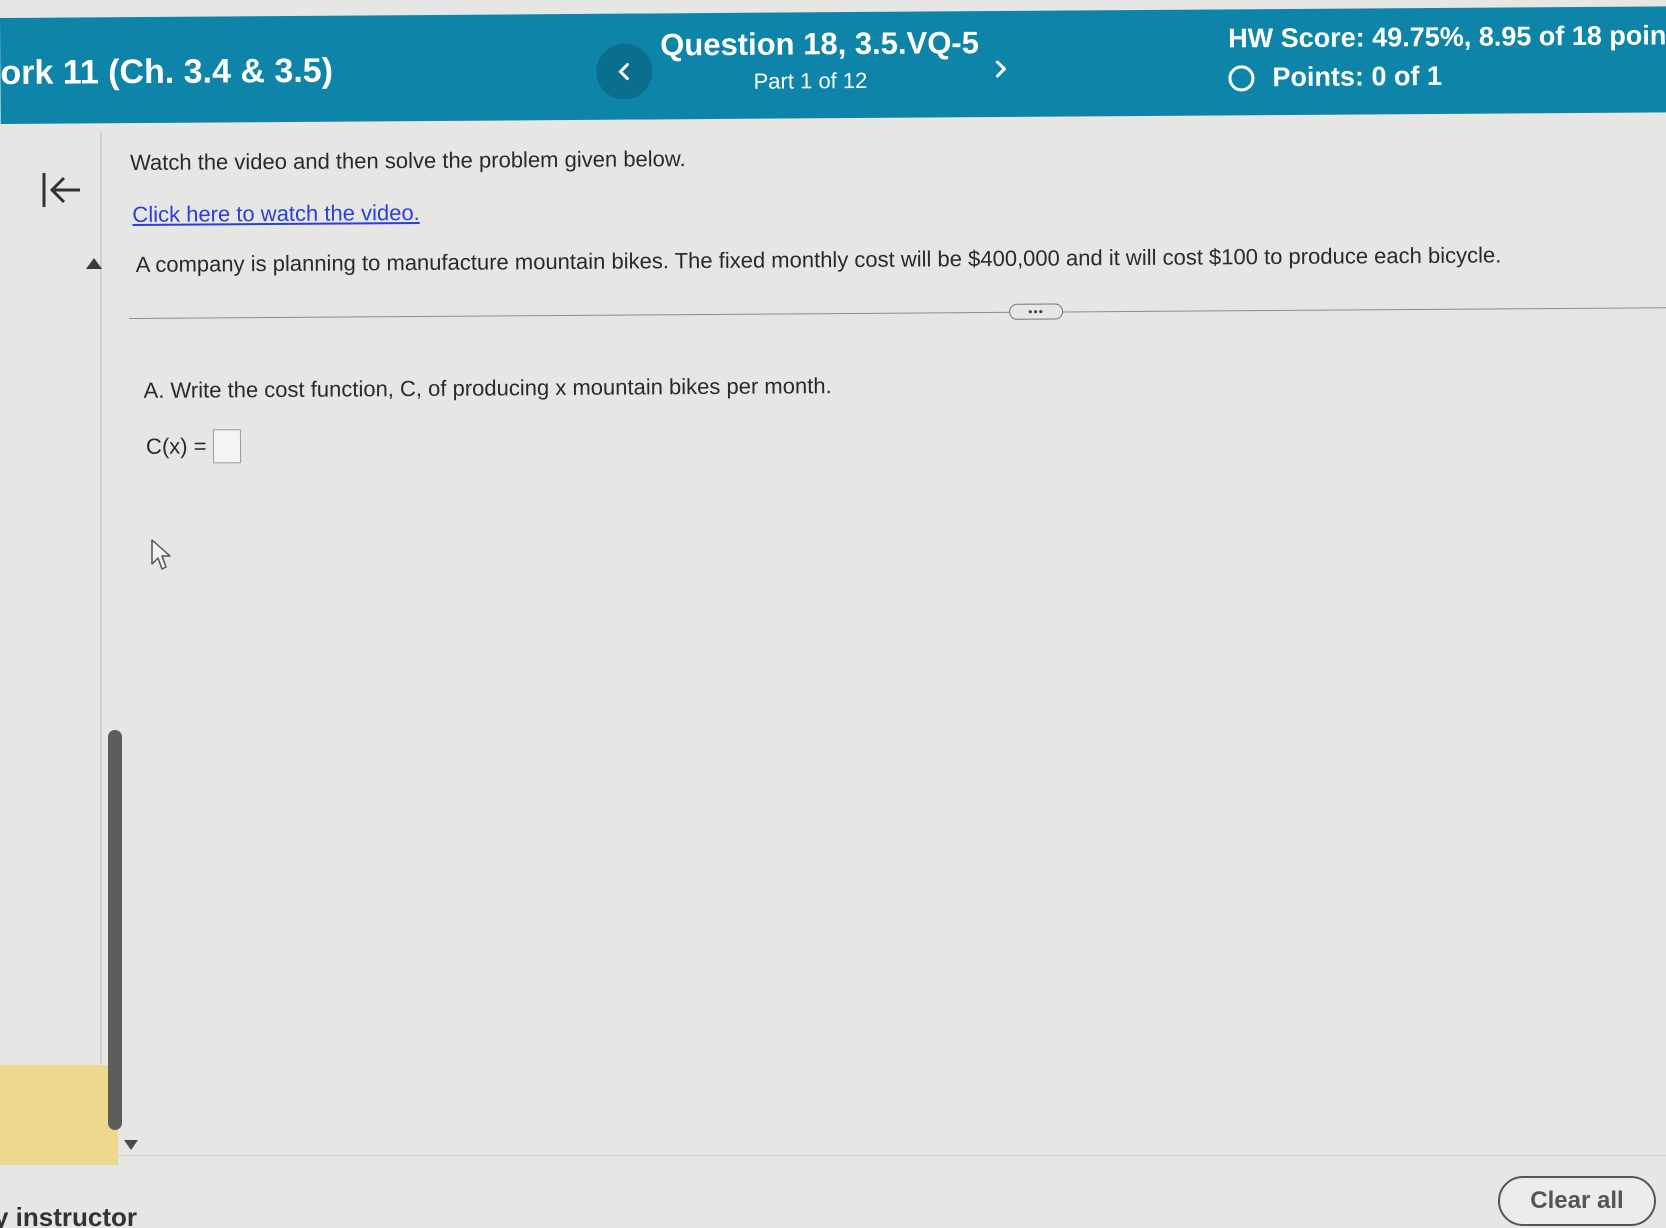  What do you see at coordinates (897, 313) in the screenshot?
I see `section-divider` at bounding box center [897, 313].